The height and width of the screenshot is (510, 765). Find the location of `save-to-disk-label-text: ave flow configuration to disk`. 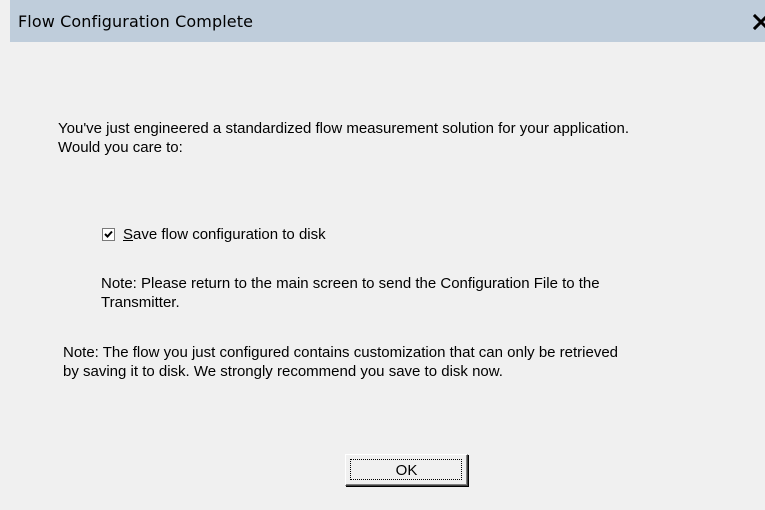

save-to-disk-label-text: ave flow configuration to disk is located at coordinates (229, 234).